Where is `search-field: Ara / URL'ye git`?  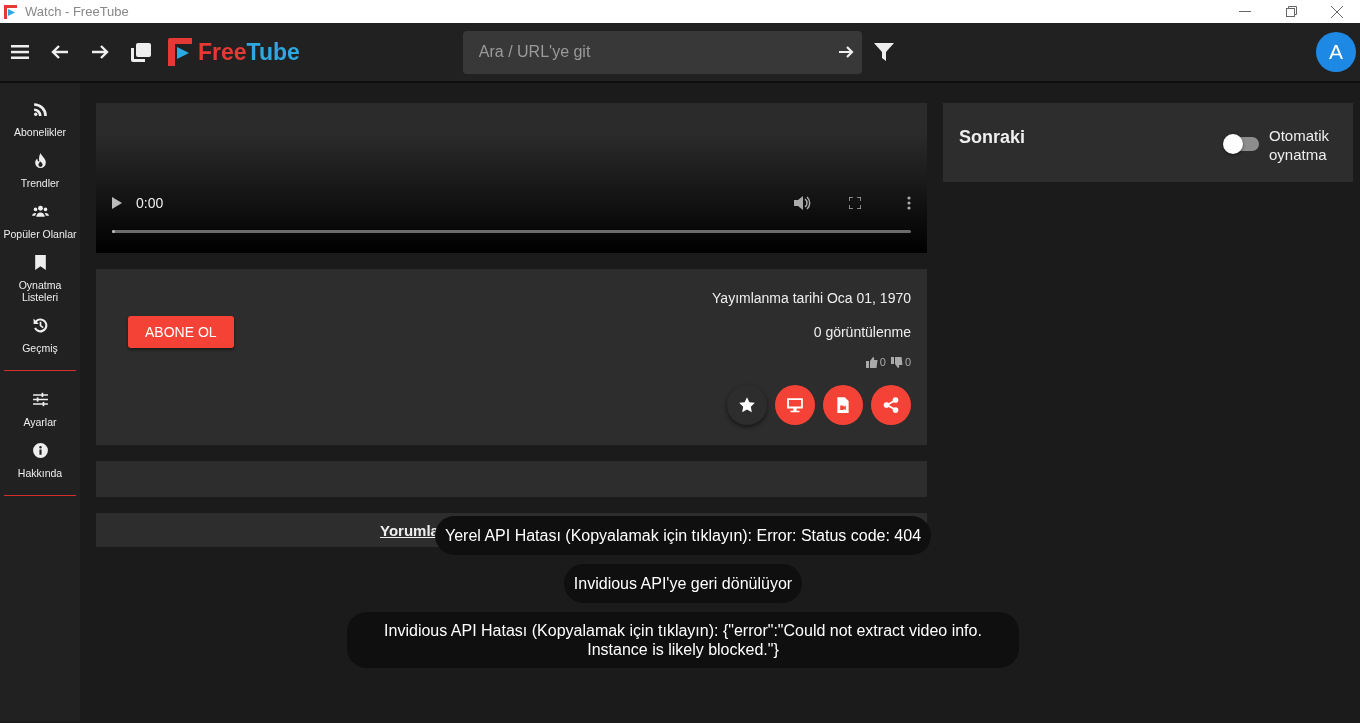
search-field: Ara / URL'ye git is located at coordinates (662, 52).